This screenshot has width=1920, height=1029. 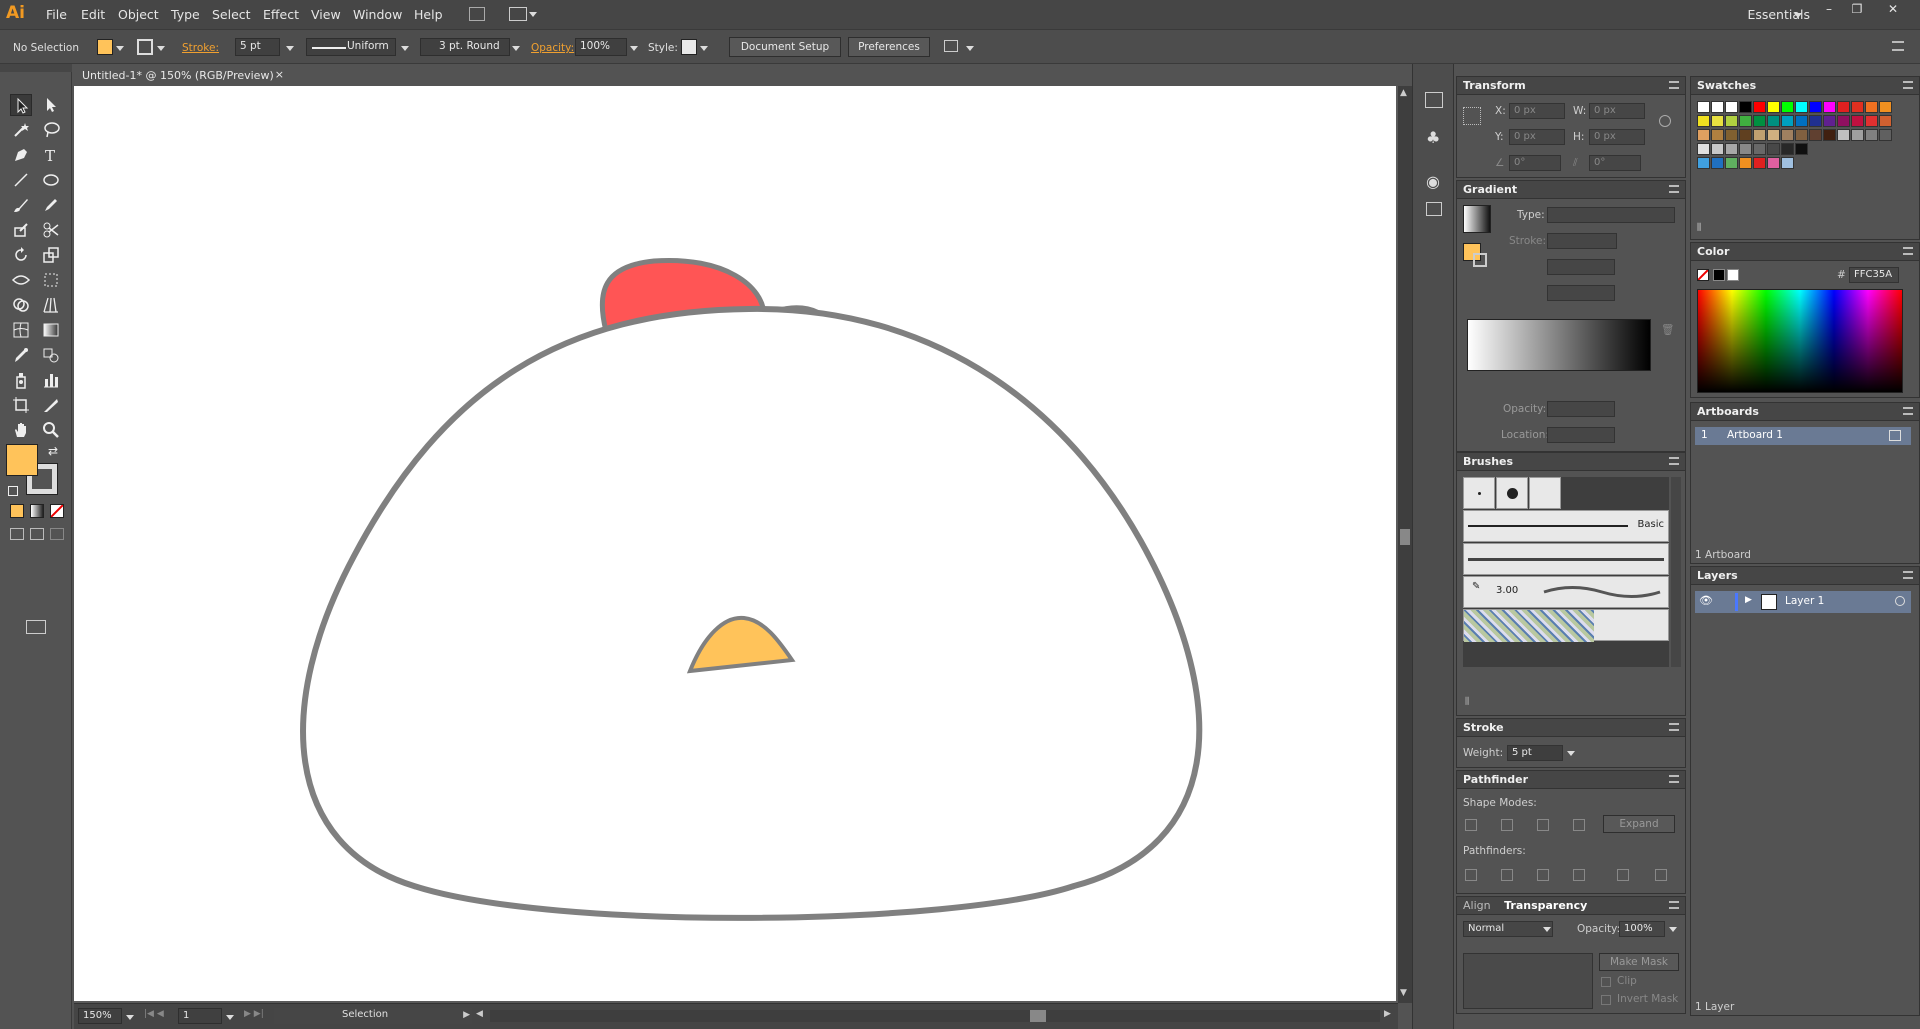 I want to click on brush-definition: 3 pt. Round, so click(x=465, y=47).